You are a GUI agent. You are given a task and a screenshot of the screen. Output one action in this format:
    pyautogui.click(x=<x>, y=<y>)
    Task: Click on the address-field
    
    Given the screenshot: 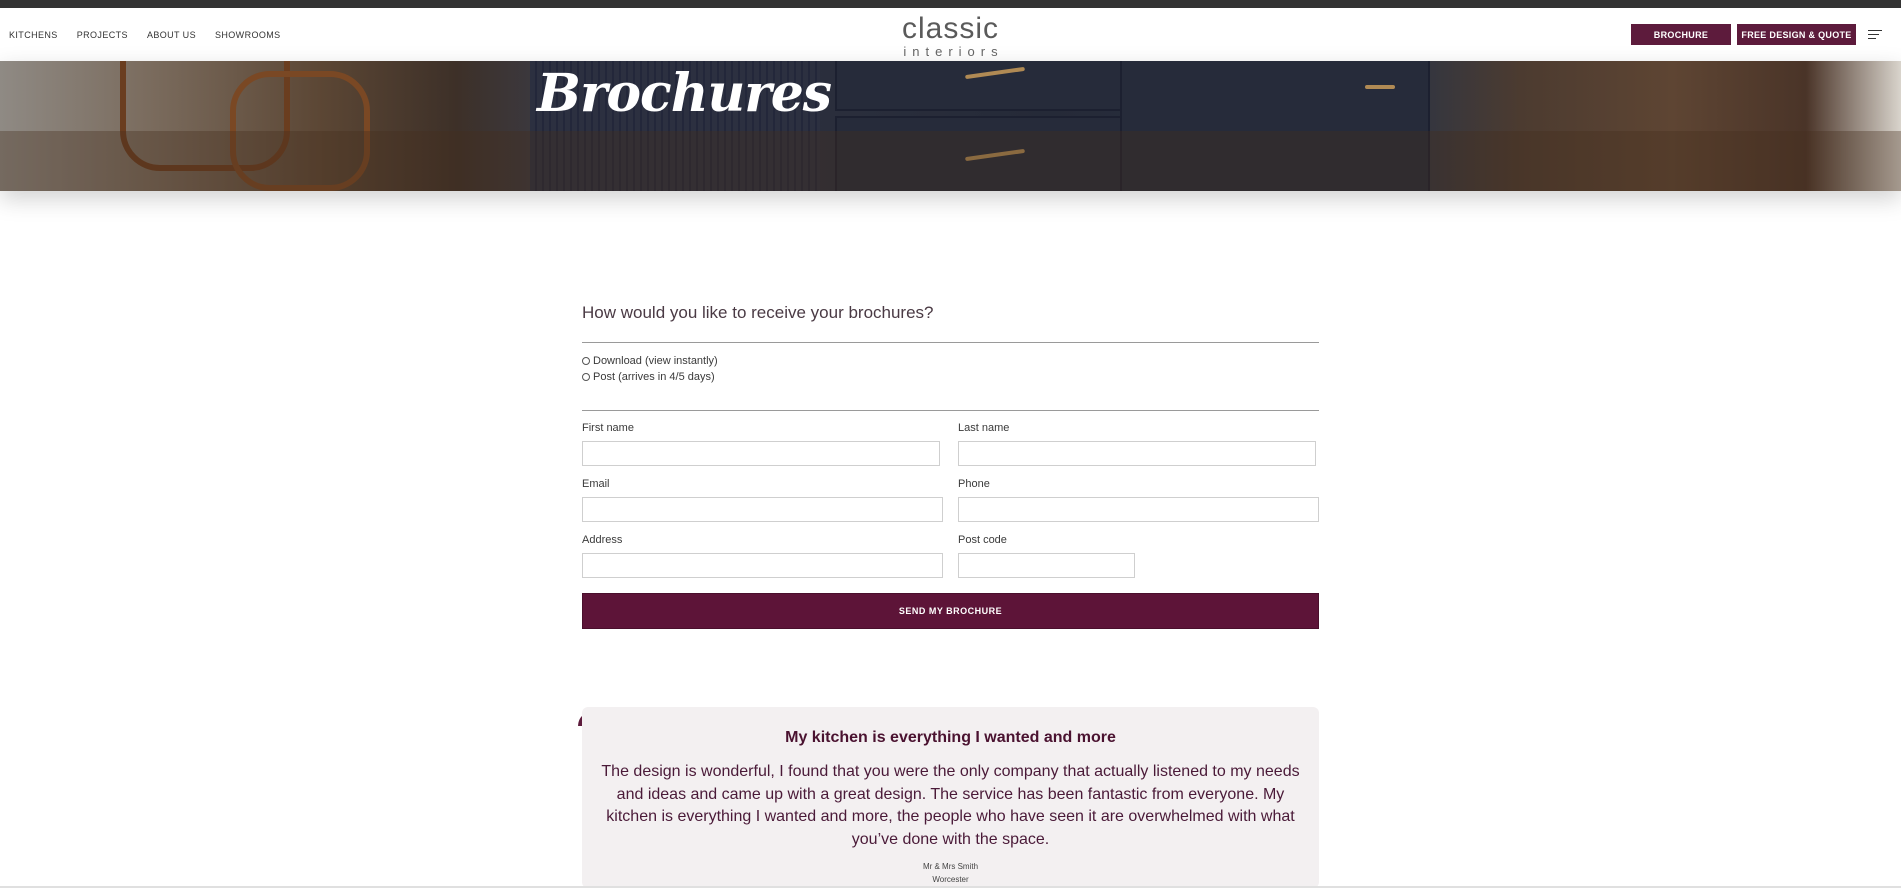 What is the action you would take?
    pyautogui.click(x=762, y=565)
    